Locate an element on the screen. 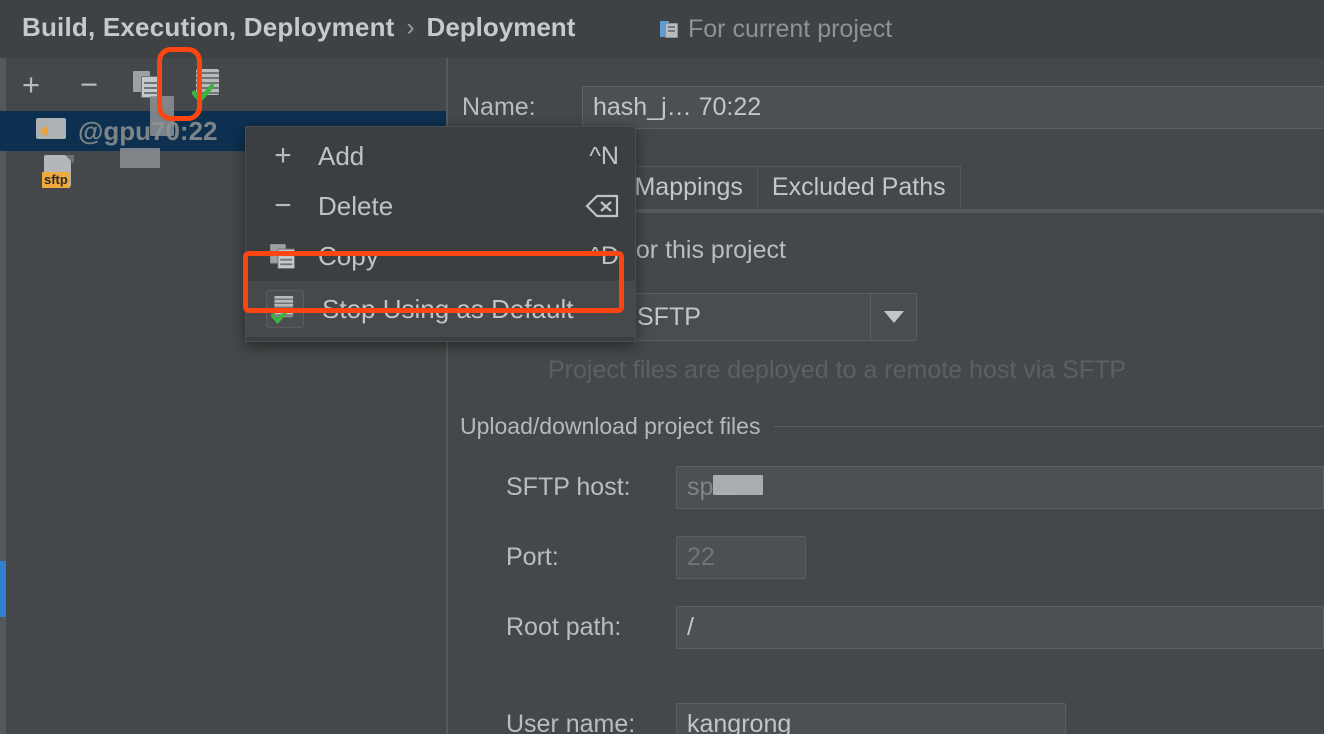  user-name-field-row: User name: kangrong is located at coordinates (786, 718).